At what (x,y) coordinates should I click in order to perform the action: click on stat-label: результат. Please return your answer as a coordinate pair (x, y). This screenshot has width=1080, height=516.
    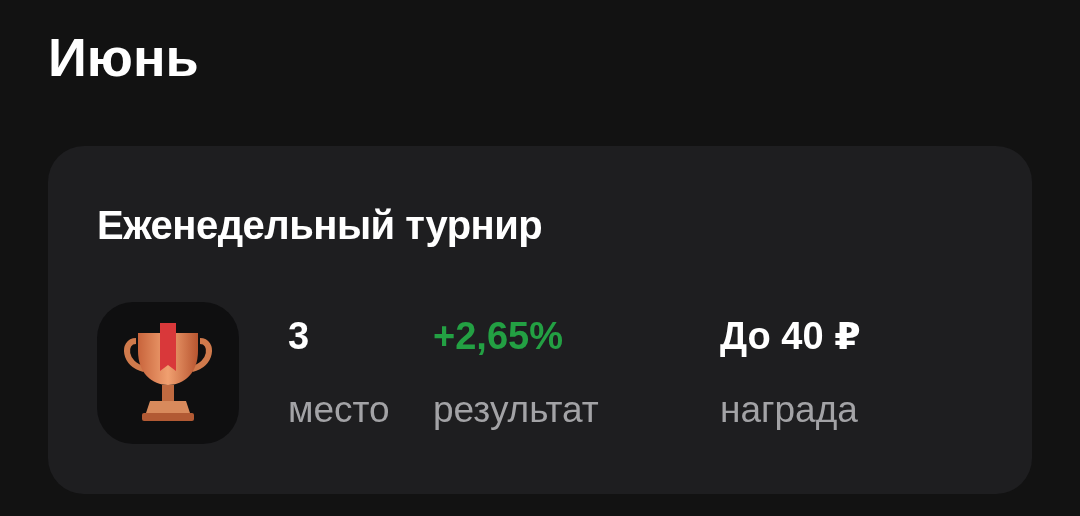
    Looking at the image, I should click on (516, 410).